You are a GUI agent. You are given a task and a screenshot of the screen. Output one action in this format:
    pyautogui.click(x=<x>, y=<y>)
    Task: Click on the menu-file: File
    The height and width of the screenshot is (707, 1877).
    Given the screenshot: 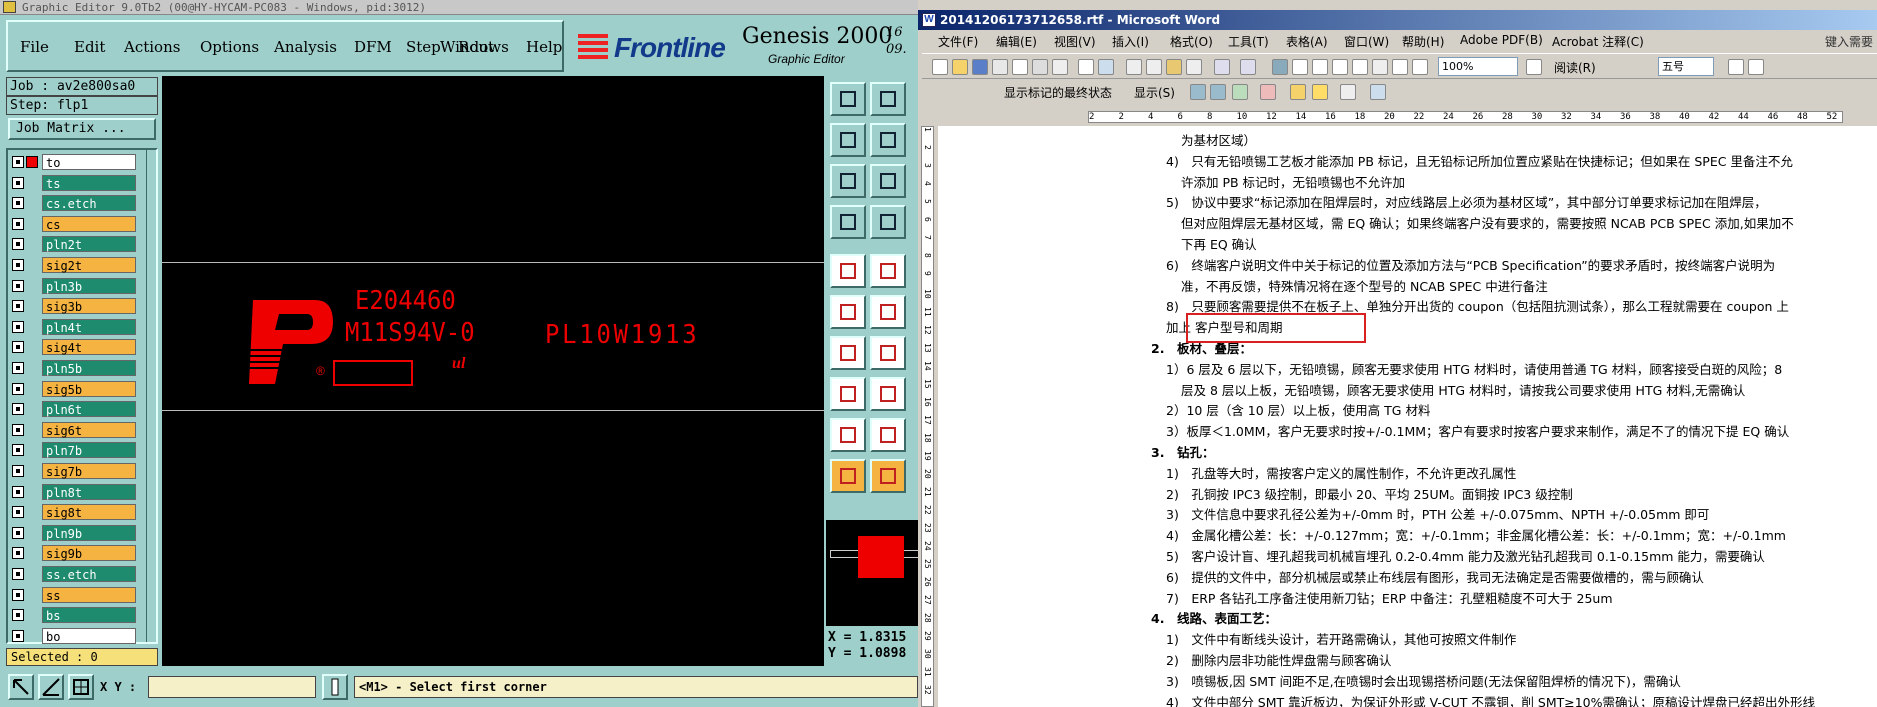 What is the action you would take?
    pyautogui.click(x=34, y=47)
    